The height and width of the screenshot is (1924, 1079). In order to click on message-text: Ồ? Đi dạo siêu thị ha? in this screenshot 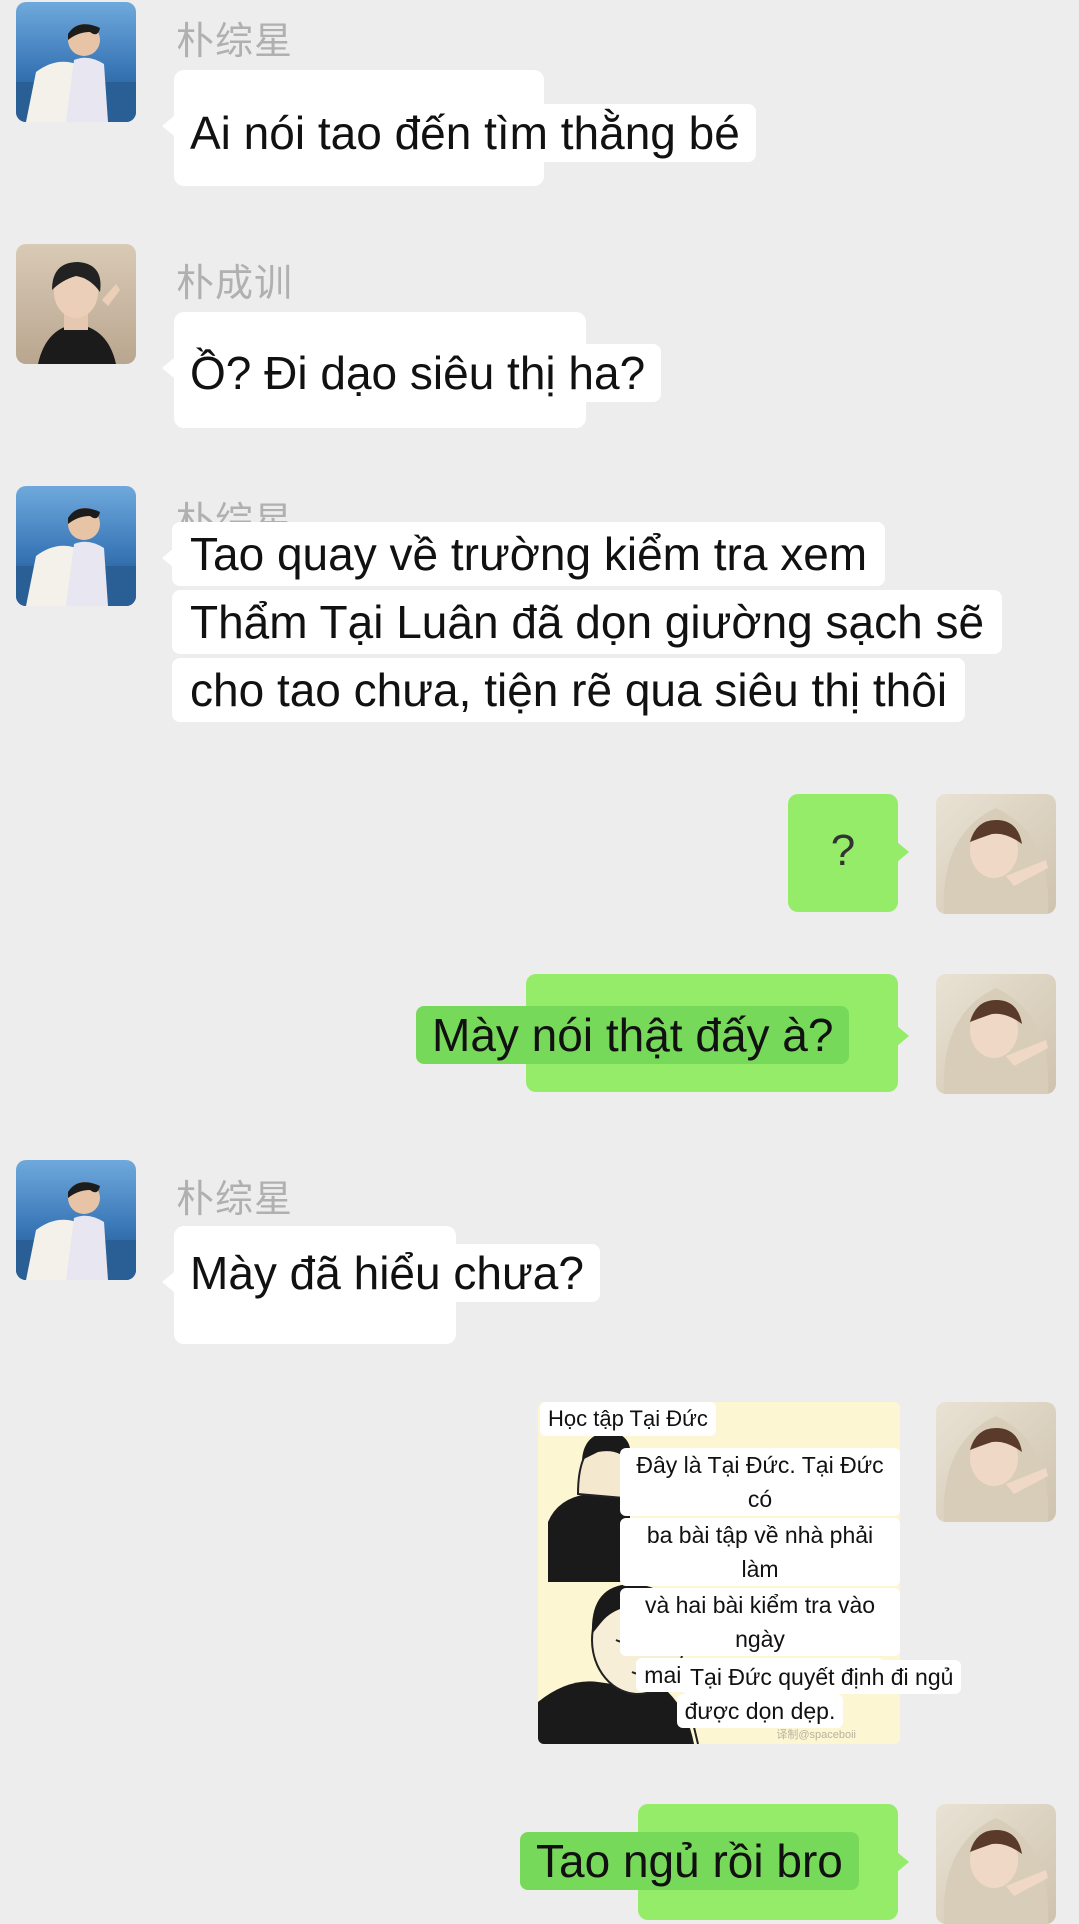, I will do `click(418, 373)`.